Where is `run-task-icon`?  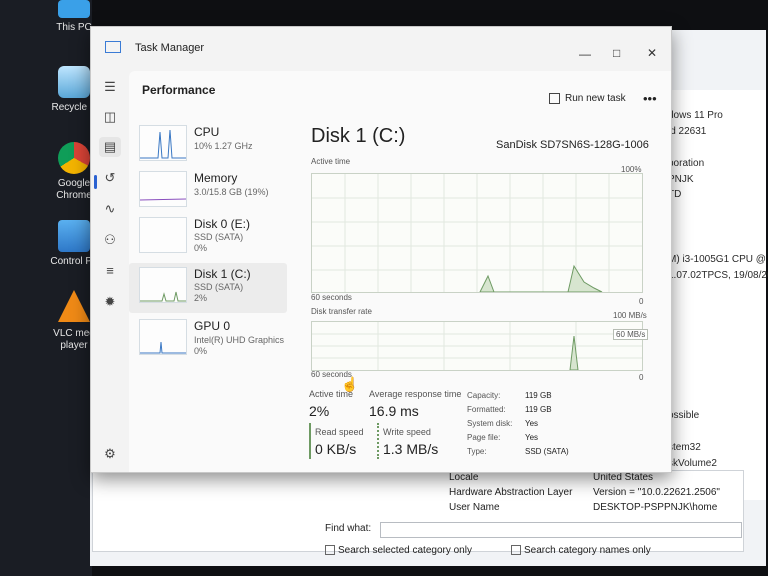
run-task-icon is located at coordinates (554, 98).